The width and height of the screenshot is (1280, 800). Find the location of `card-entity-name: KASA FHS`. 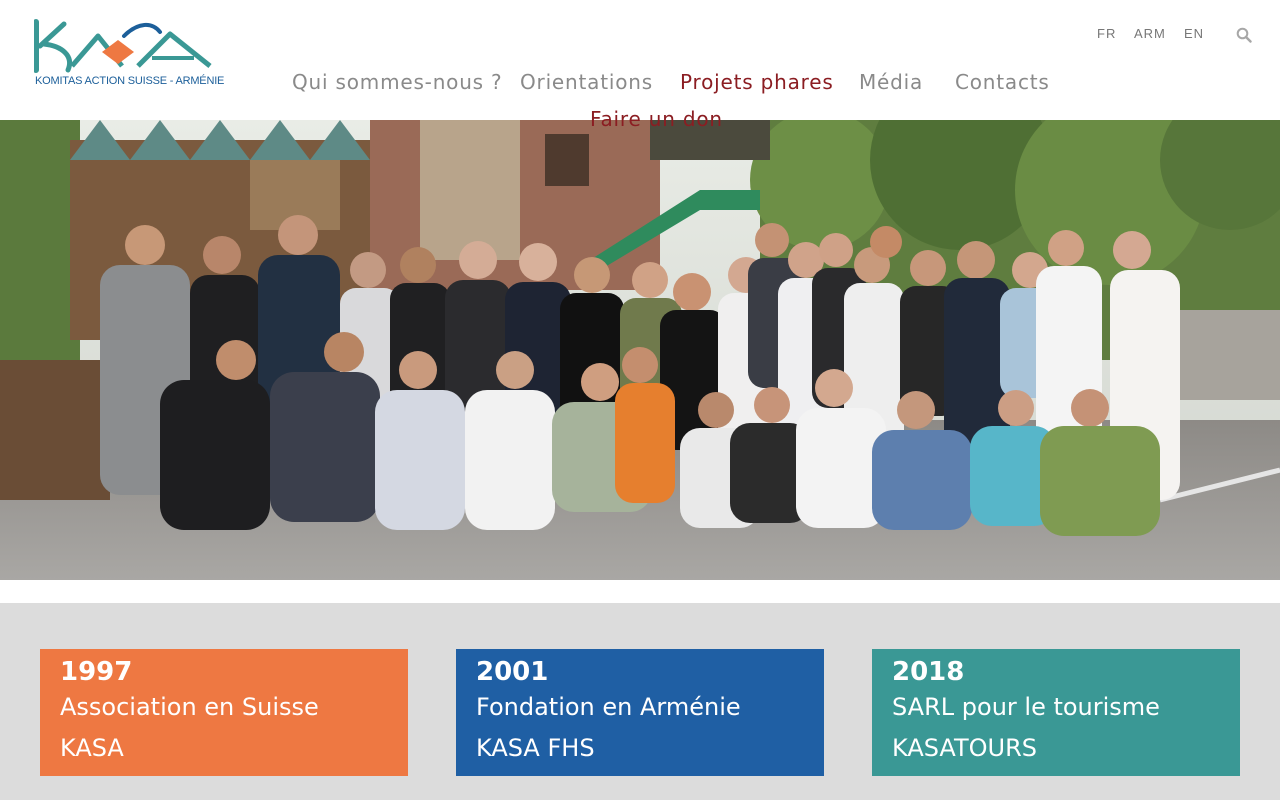

card-entity-name: KASA FHS is located at coordinates (535, 748).